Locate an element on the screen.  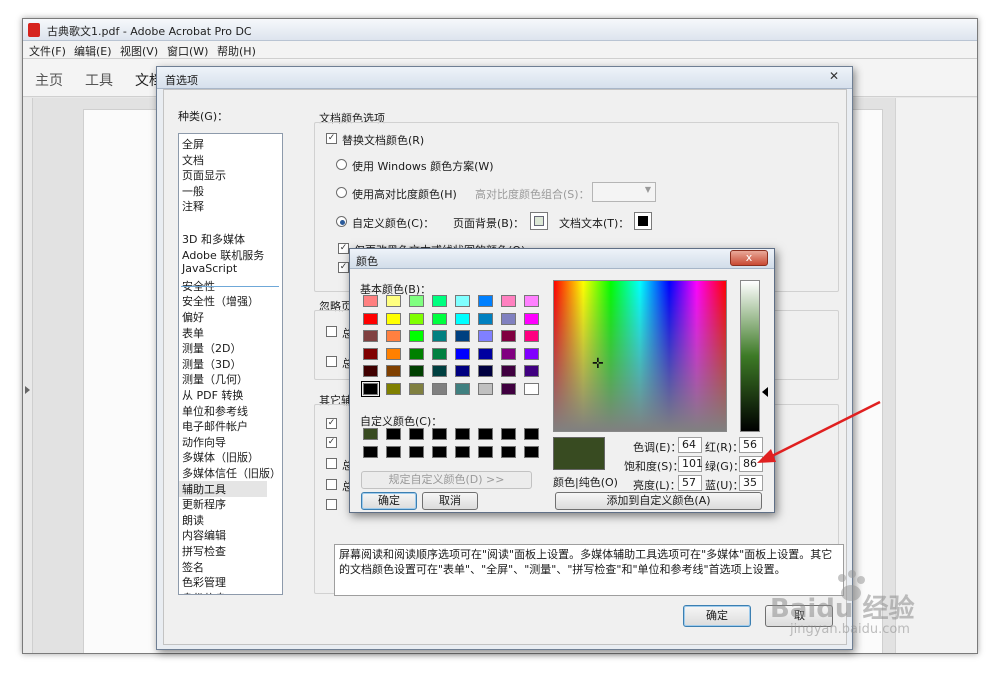
page-background-swatch is located at coordinates (539, 221).